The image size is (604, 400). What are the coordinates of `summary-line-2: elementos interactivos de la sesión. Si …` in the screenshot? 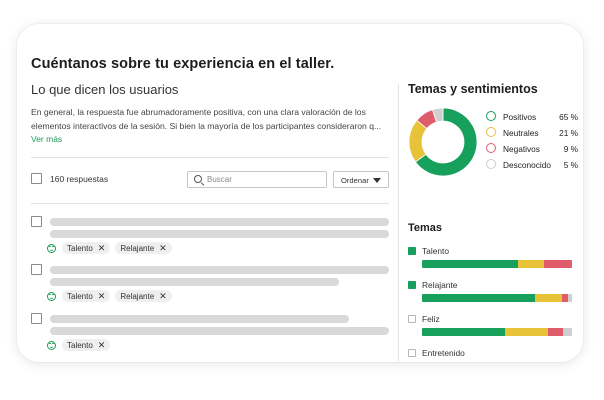 It's located at (206, 125).